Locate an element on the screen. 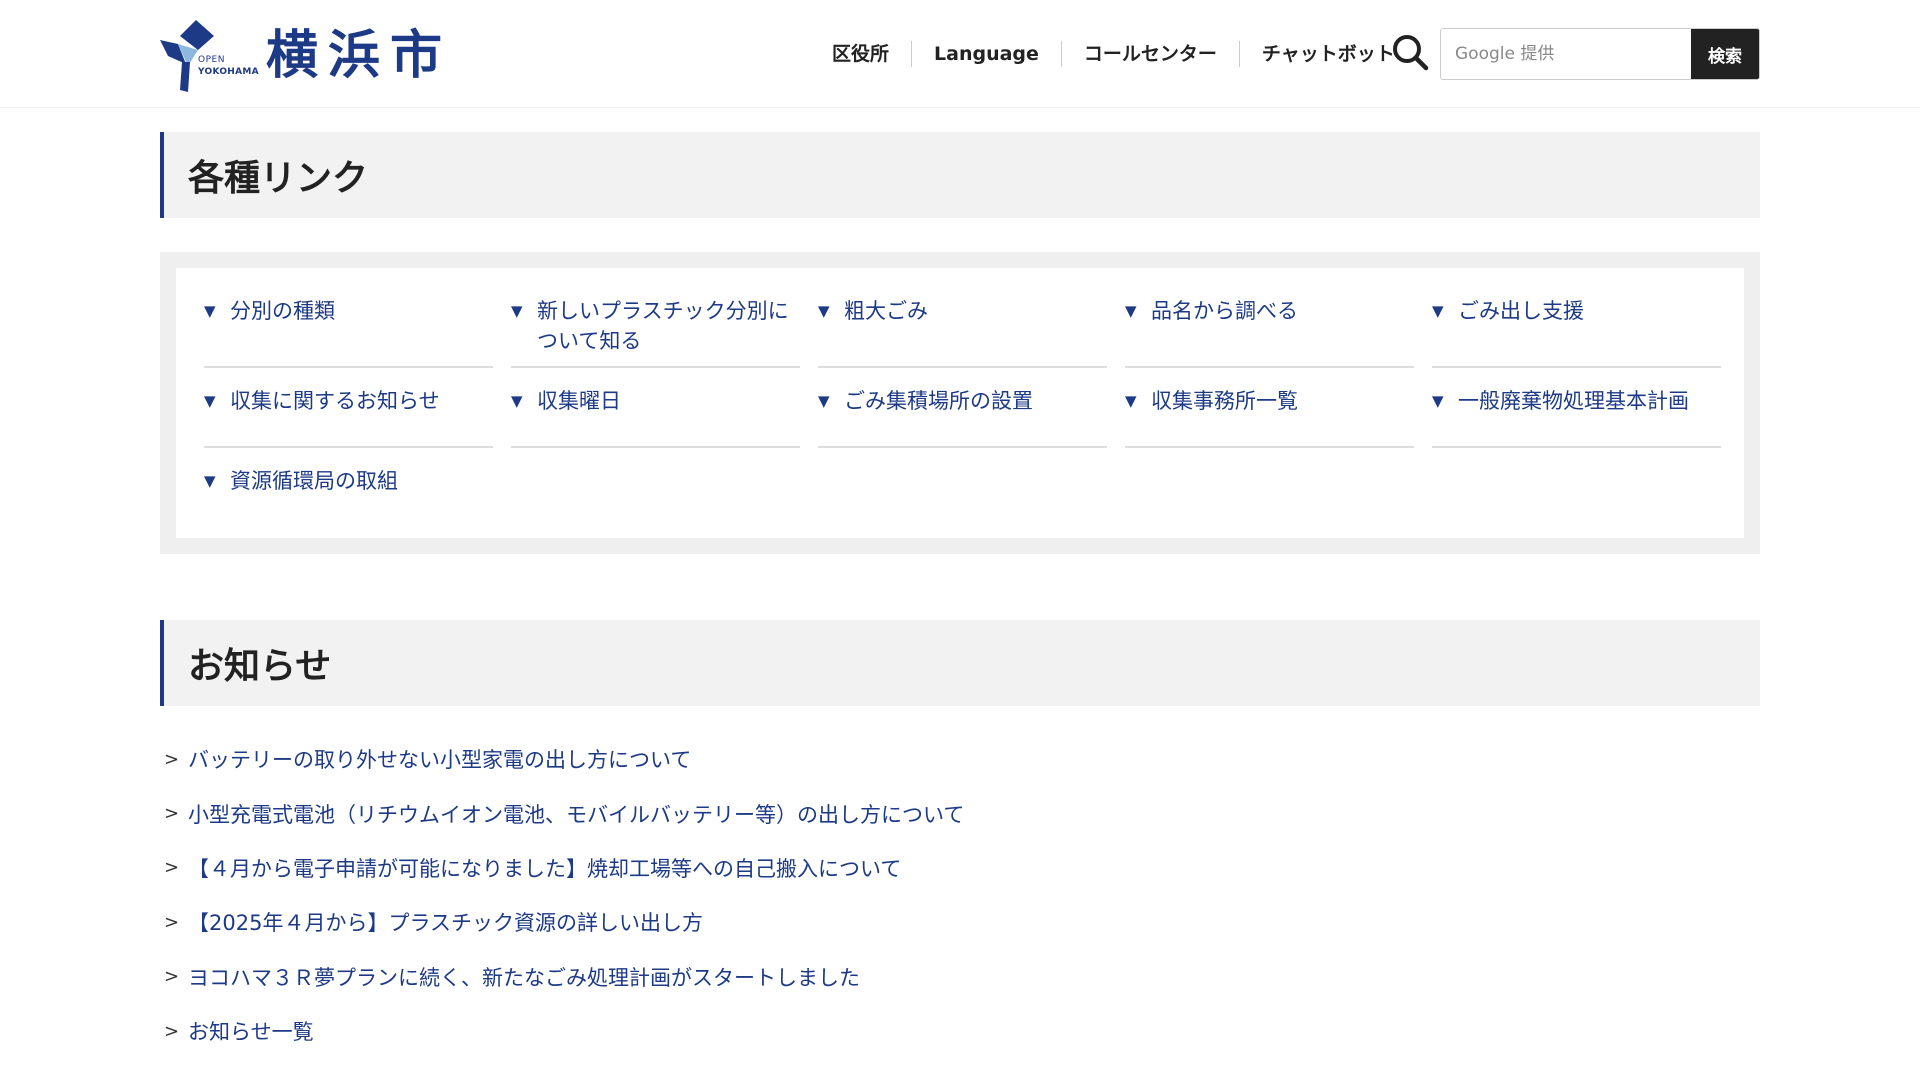 The width and height of the screenshot is (1920, 1067). logo-city-name: 横浜市 is located at coordinates (359, 56).